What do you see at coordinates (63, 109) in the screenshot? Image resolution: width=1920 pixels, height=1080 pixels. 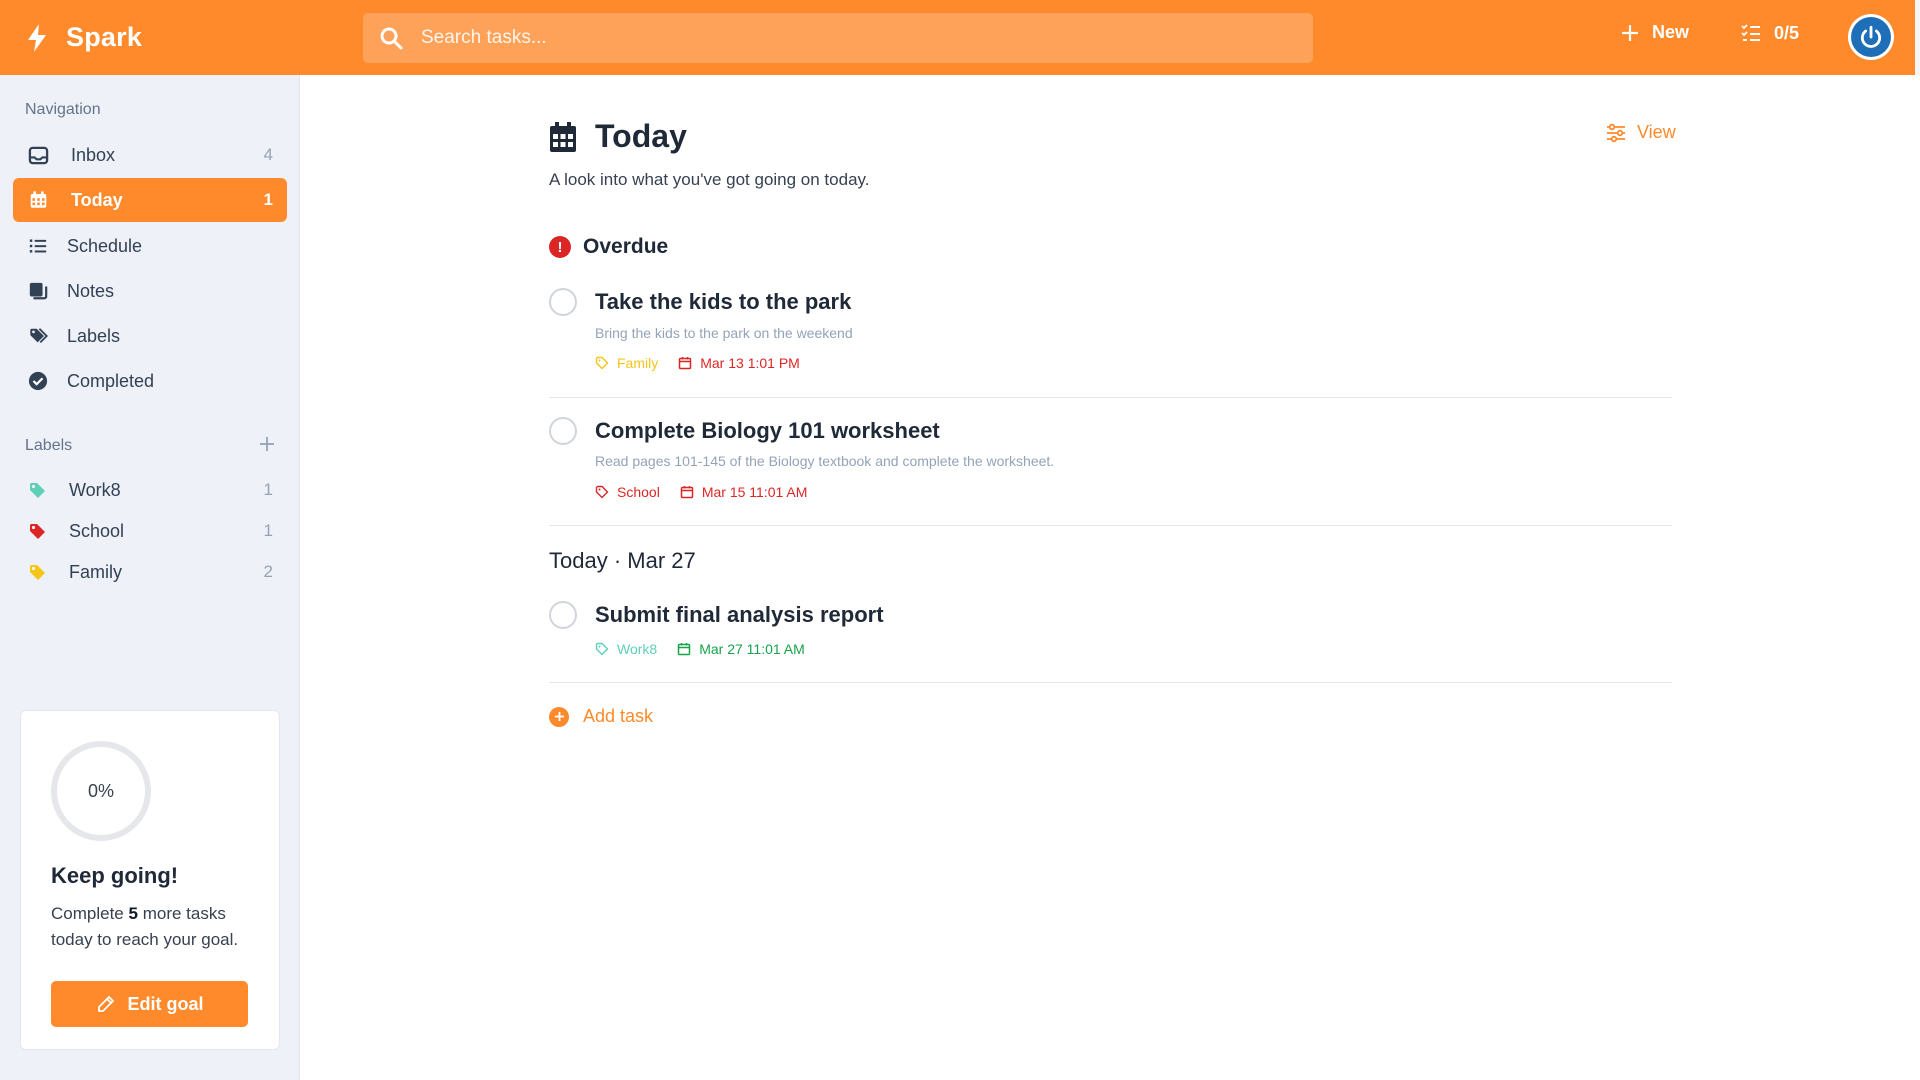 I see `navigation-title: Navigation` at bounding box center [63, 109].